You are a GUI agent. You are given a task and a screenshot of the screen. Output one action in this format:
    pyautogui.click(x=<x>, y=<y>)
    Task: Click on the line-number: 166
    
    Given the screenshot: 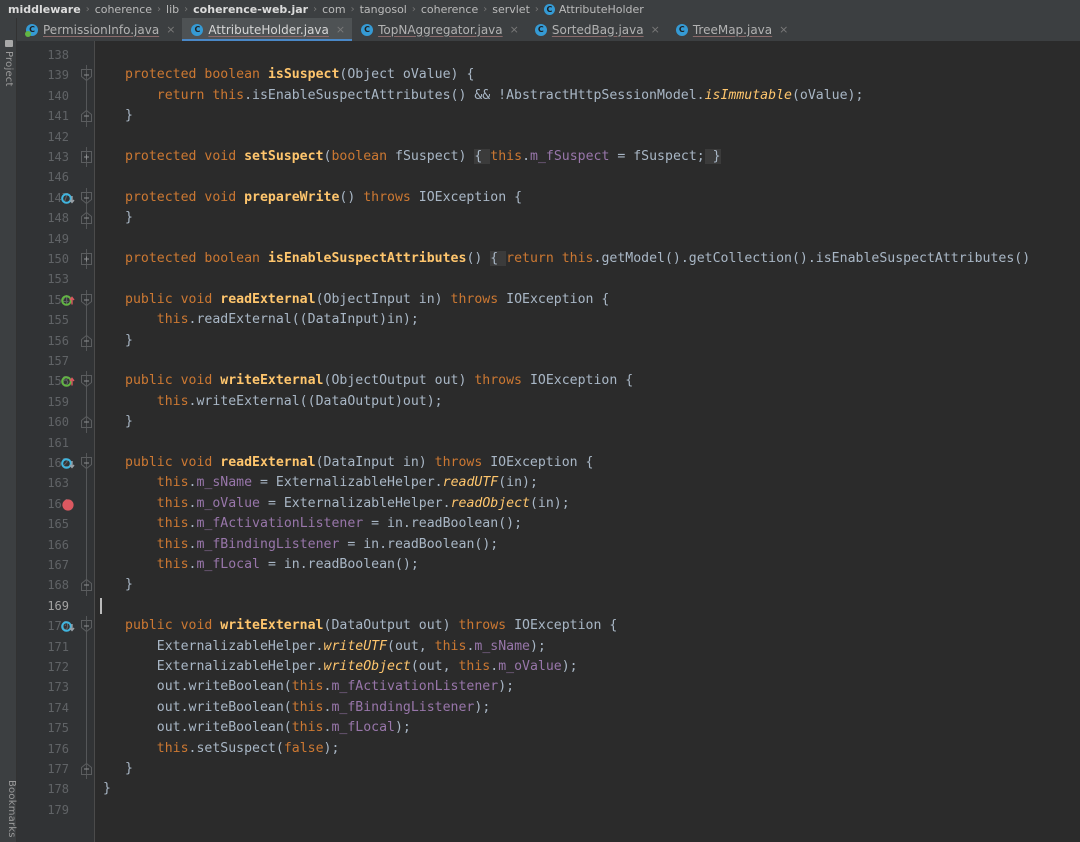 What is the action you would take?
    pyautogui.click(x=58, y=544)
    